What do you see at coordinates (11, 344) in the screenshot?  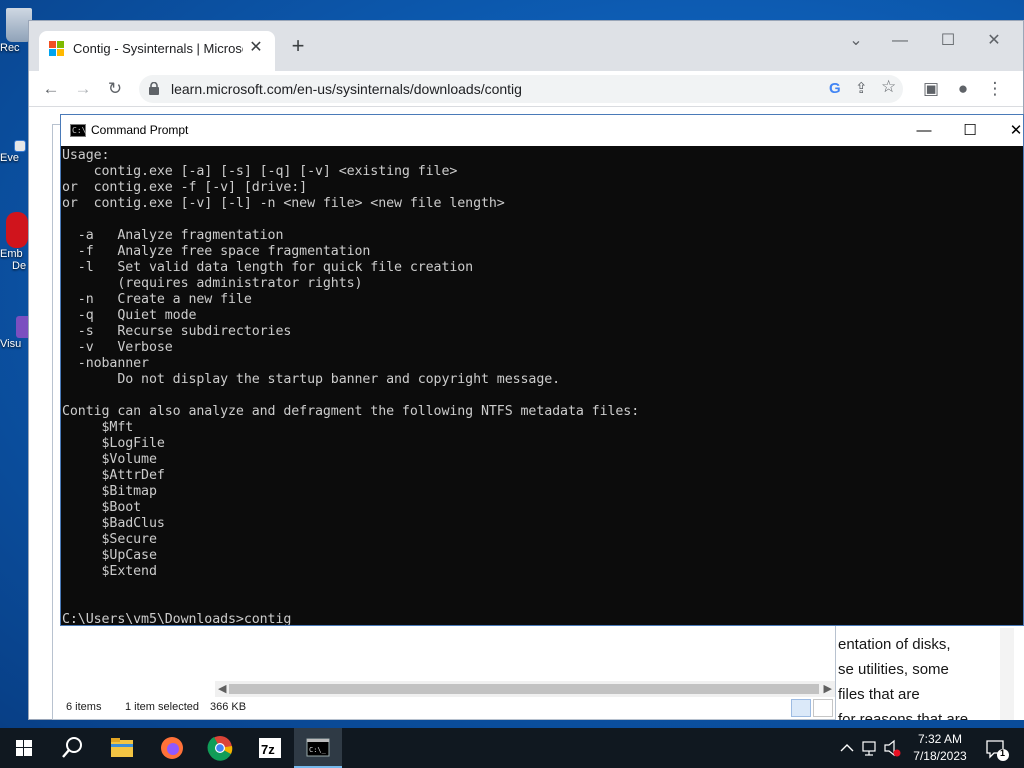 I see `desktop-icon-label: Visu` at bounding box center [11, 344].